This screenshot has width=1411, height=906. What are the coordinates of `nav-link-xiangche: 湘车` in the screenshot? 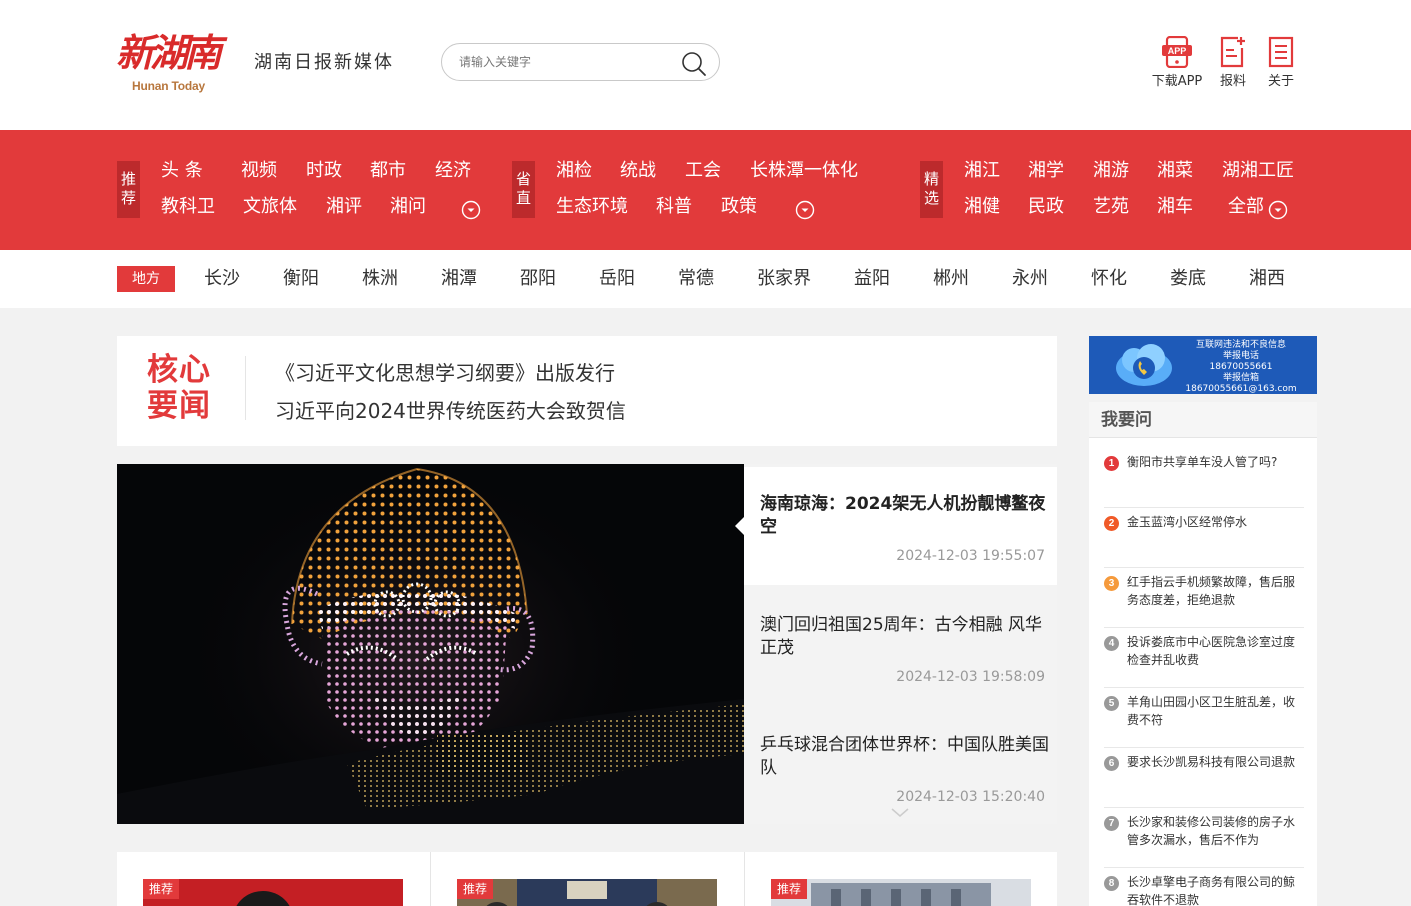 It's located at (1175, 207).